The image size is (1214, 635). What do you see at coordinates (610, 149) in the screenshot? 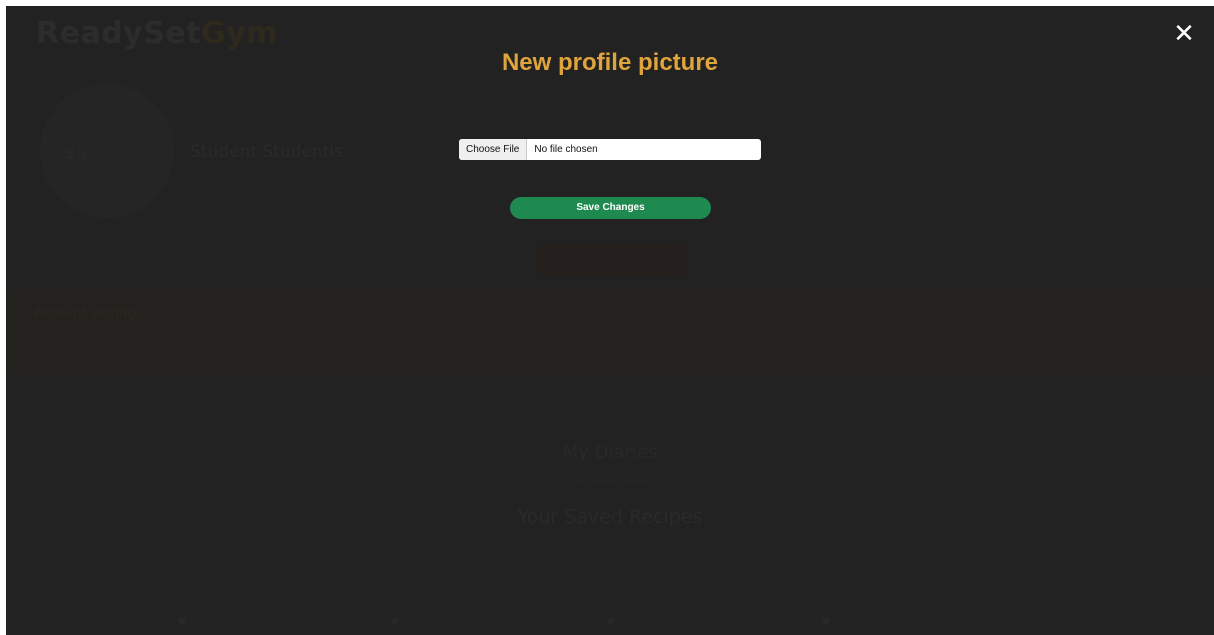
I see `profile-picture-file-input: Choose File No file chosen` at bounding box center [610, 149].